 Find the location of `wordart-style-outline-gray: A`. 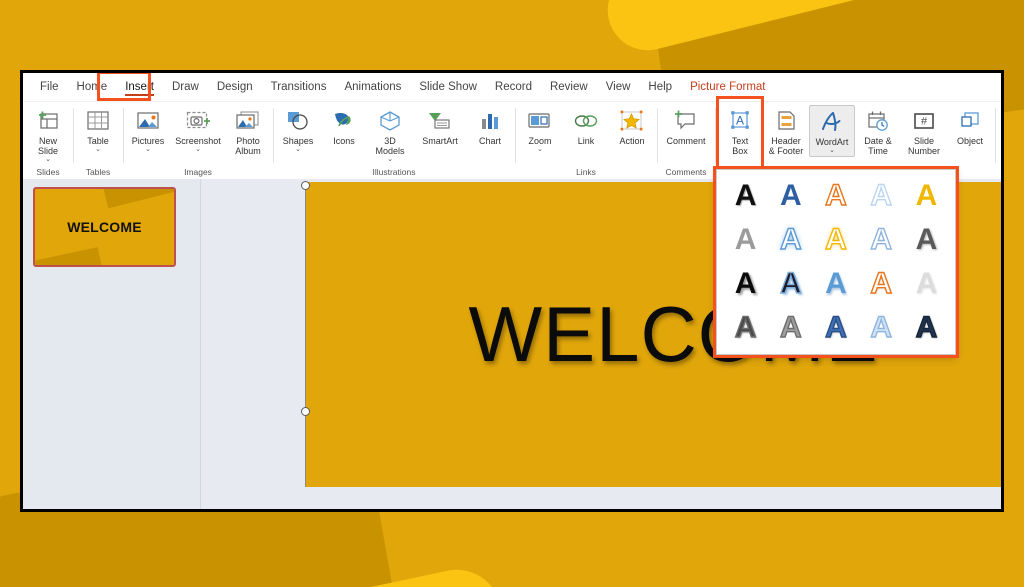

wordart-style-outline-gray: A is located at coordinates (790, 328).